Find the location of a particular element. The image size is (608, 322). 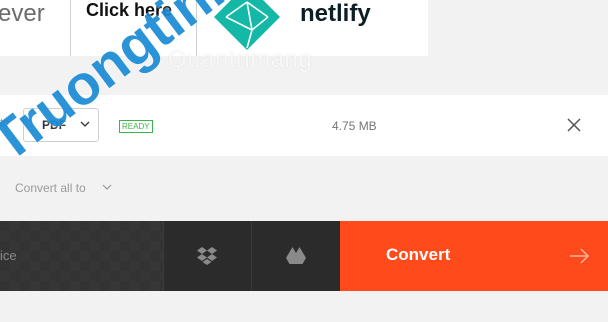

google-drive-icon is located at coordinates (295, 255).